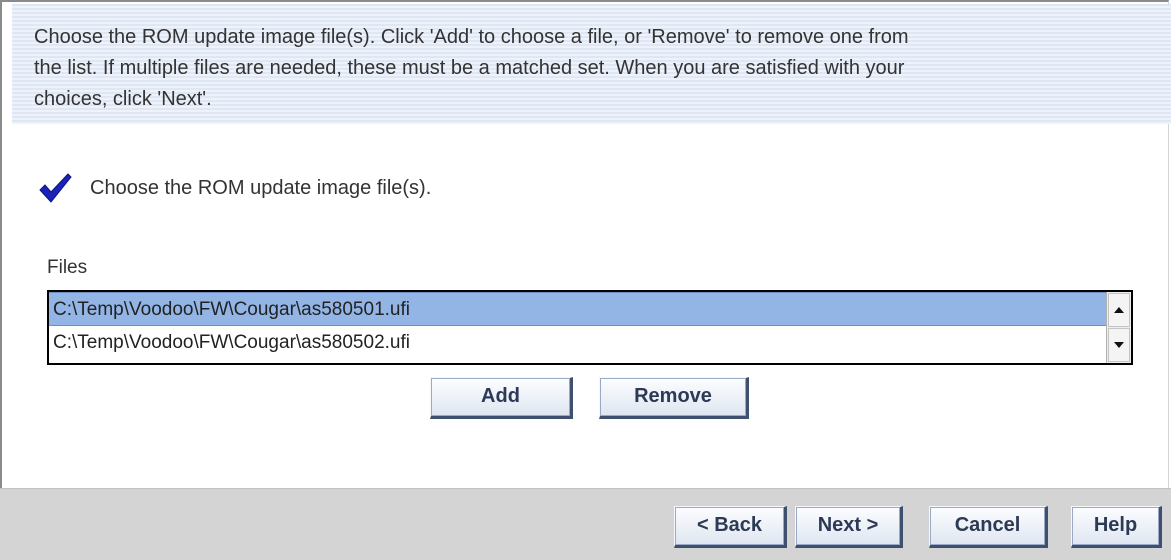 Image resolution: width=1171 pixels, height=560 pixels. What do you see at coordinates (674, 398) in the screenshot?
I see `remove-button: Remove` at bounding box center [674, 398].